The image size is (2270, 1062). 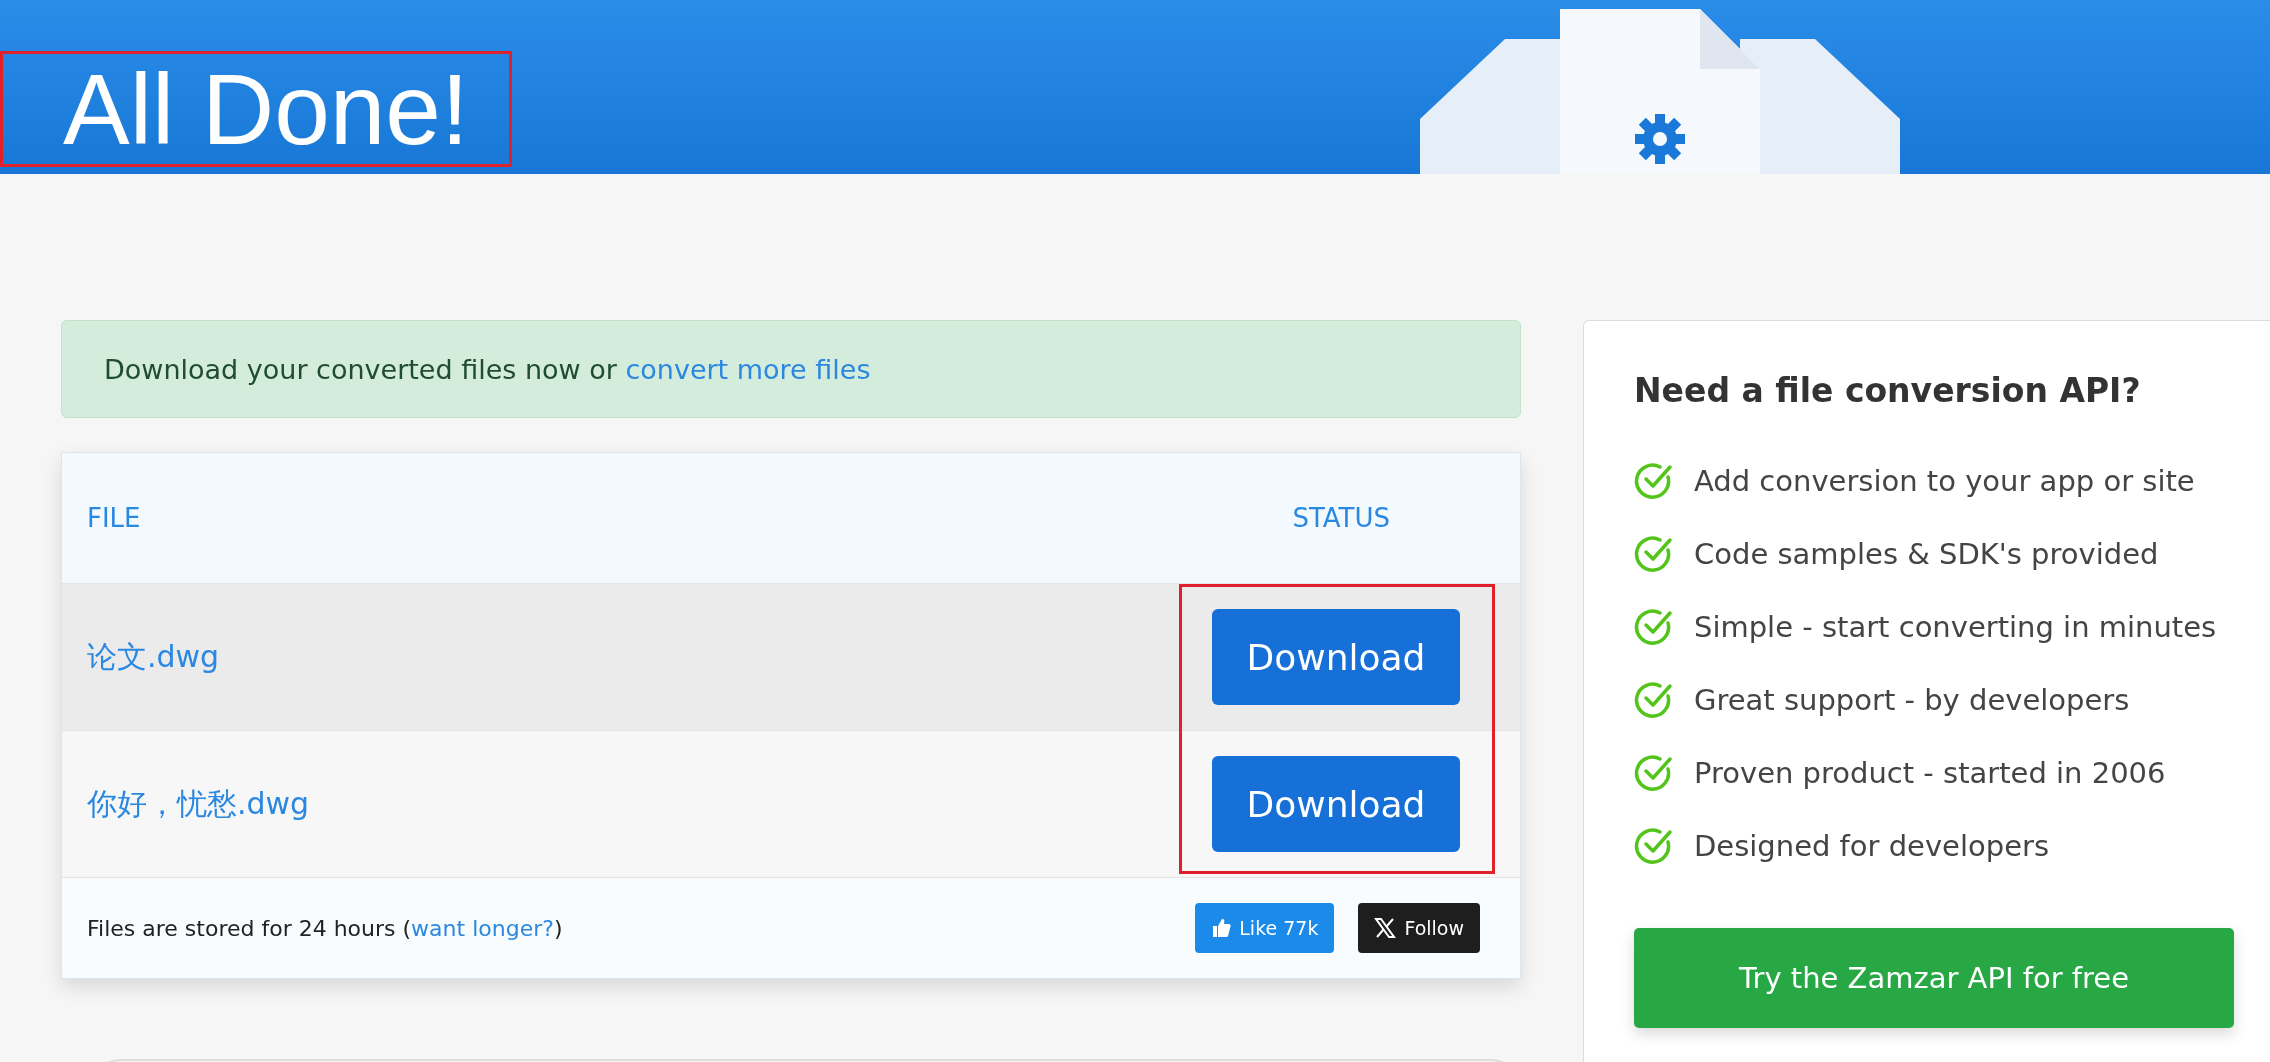 I want to click on alert-message: Download your converted files now or convert more files, so click(x=487, y=369).